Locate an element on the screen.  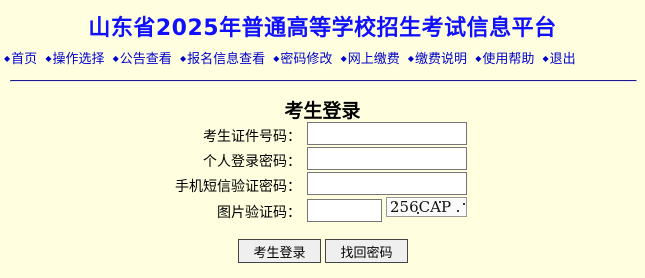
nav-home: ◆首页 is located at coordinates (20, 59).